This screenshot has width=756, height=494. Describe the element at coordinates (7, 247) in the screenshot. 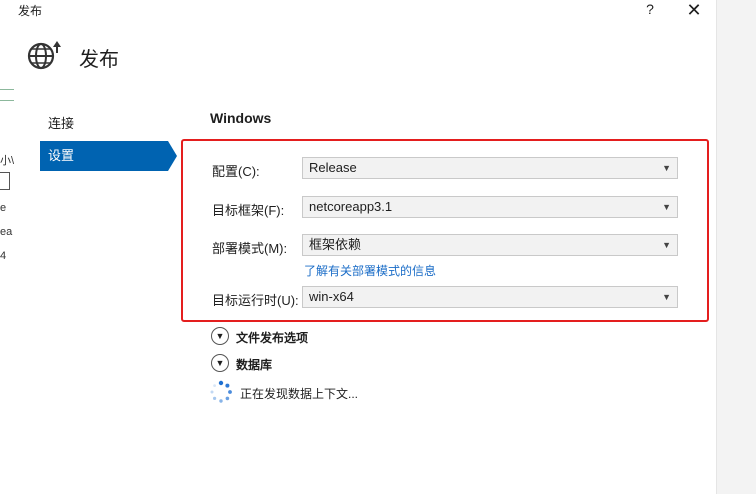

I see `background-window-strip` at that location.